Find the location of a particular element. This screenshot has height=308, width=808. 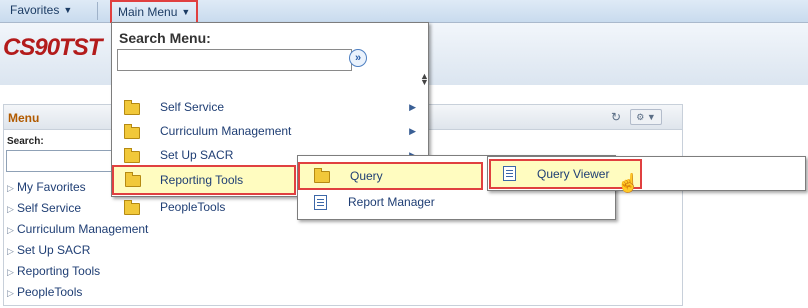

tree-item: ▷ Curriculum Management is located at coordinates (77, 230).